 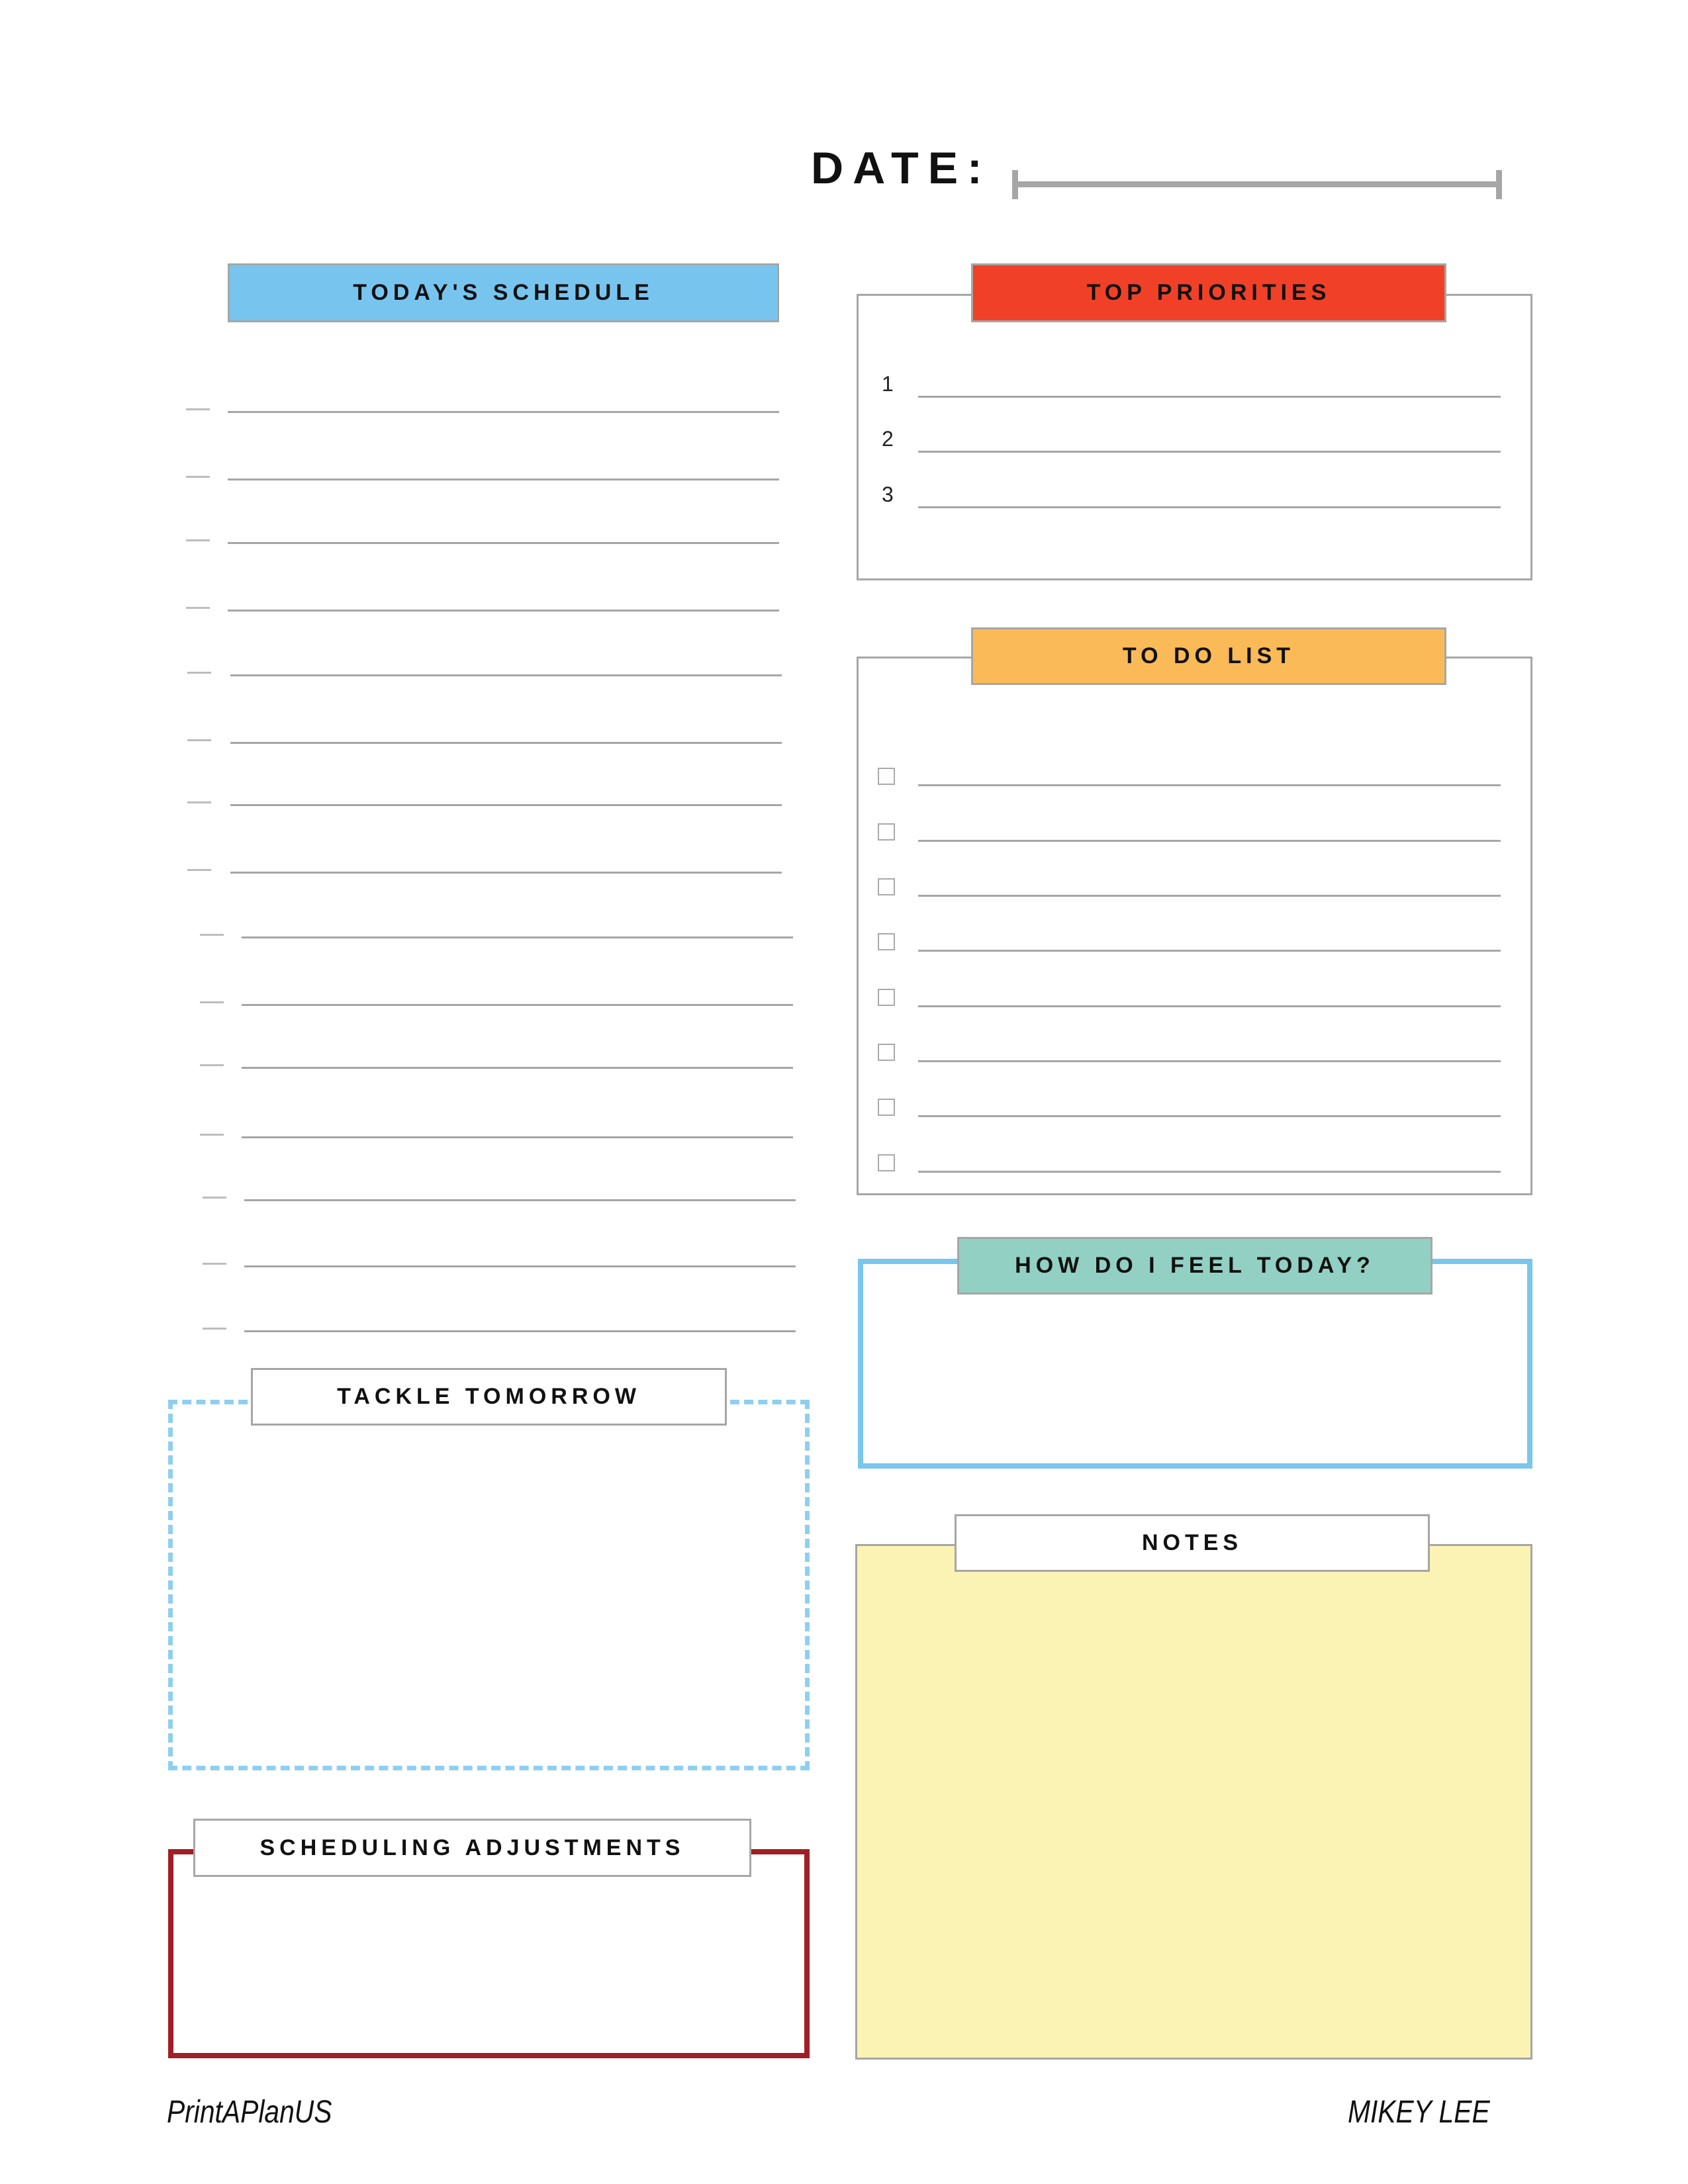 I want to click on footer-brand: PrintAPlanUS, so click(x=249, y=2112).